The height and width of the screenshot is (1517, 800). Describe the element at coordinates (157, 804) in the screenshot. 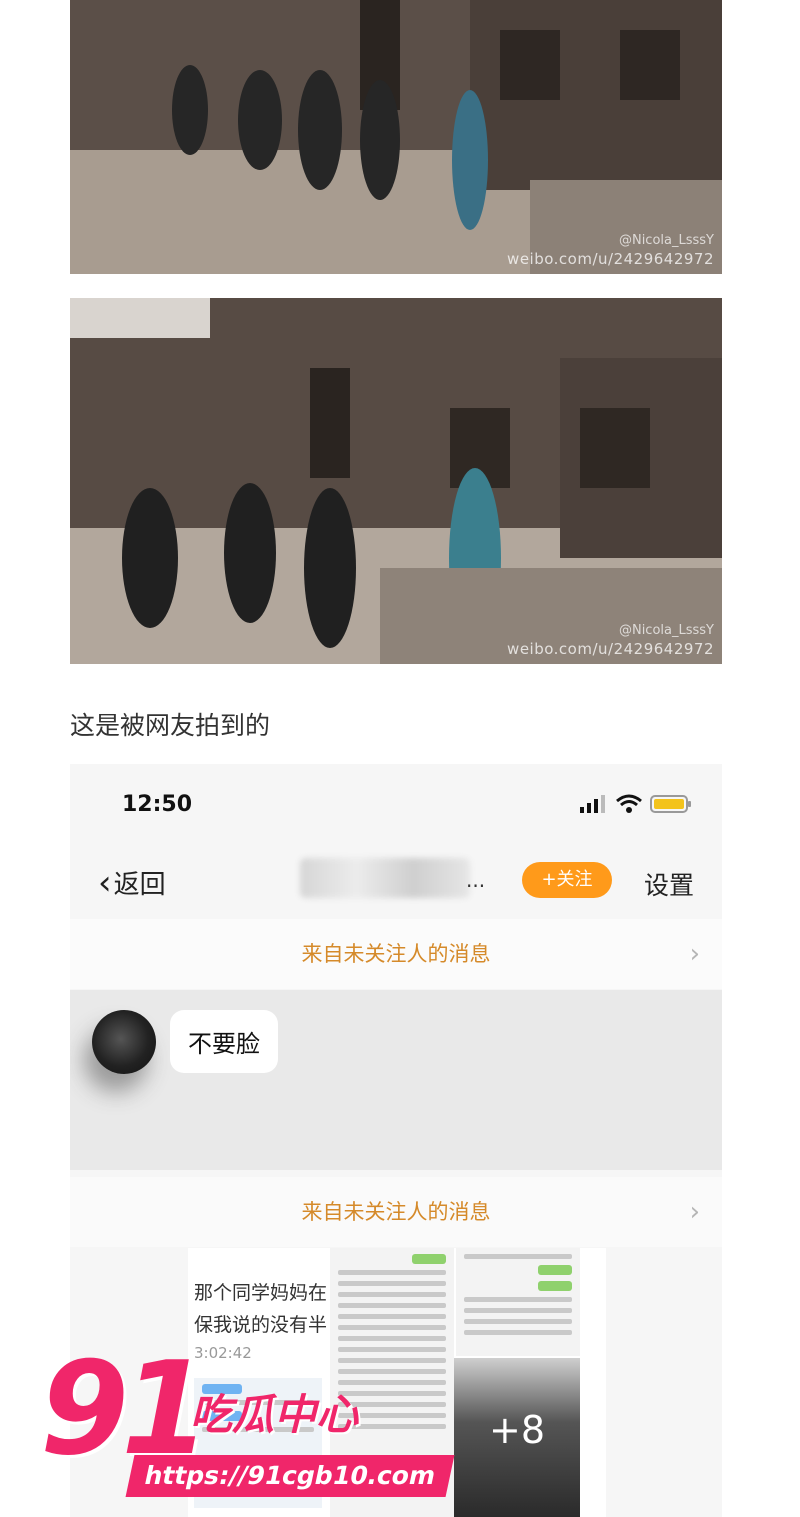

I see `status-time: 12:50` at that location.